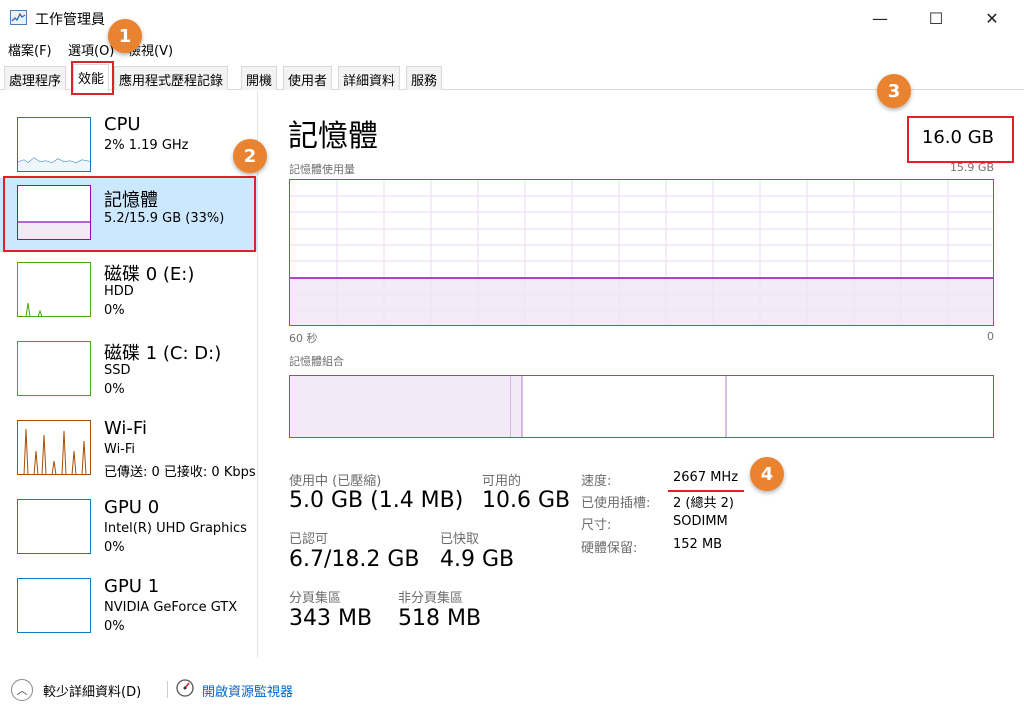 This screenshot has height=719, width=1024. Describe the element at coordinates (596, 481) in the screenshot. I see `speed-label: 速度:` at that location.